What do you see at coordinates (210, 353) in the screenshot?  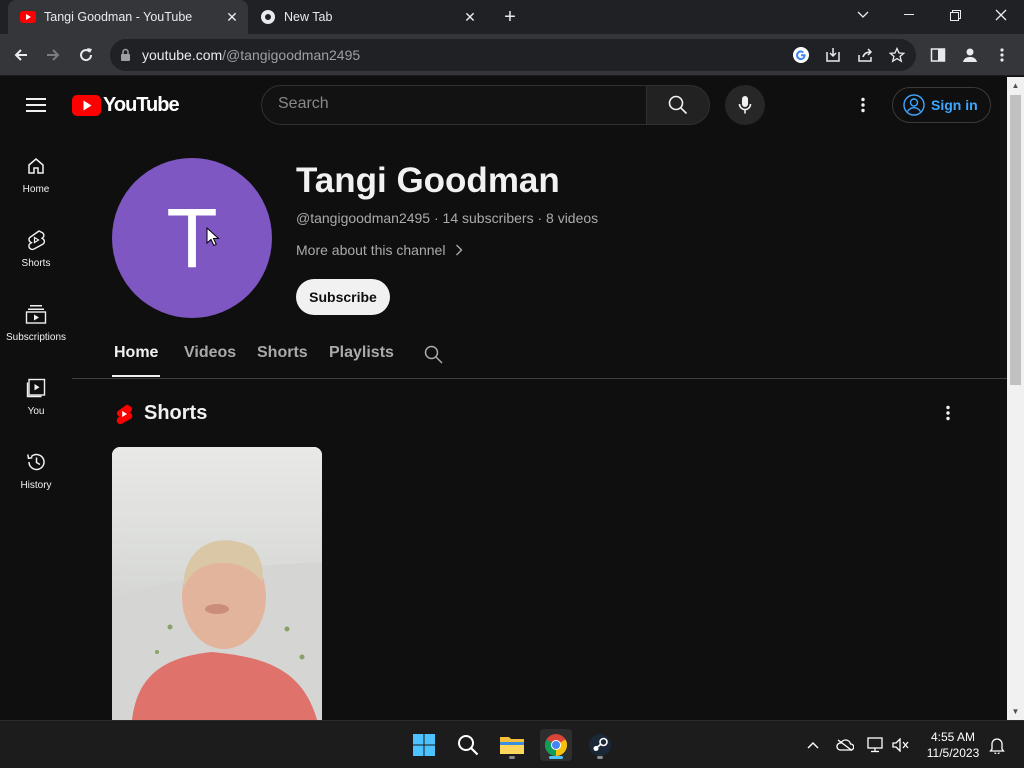 I see `tab-videos: Videos` at bounding box center [210, 353].